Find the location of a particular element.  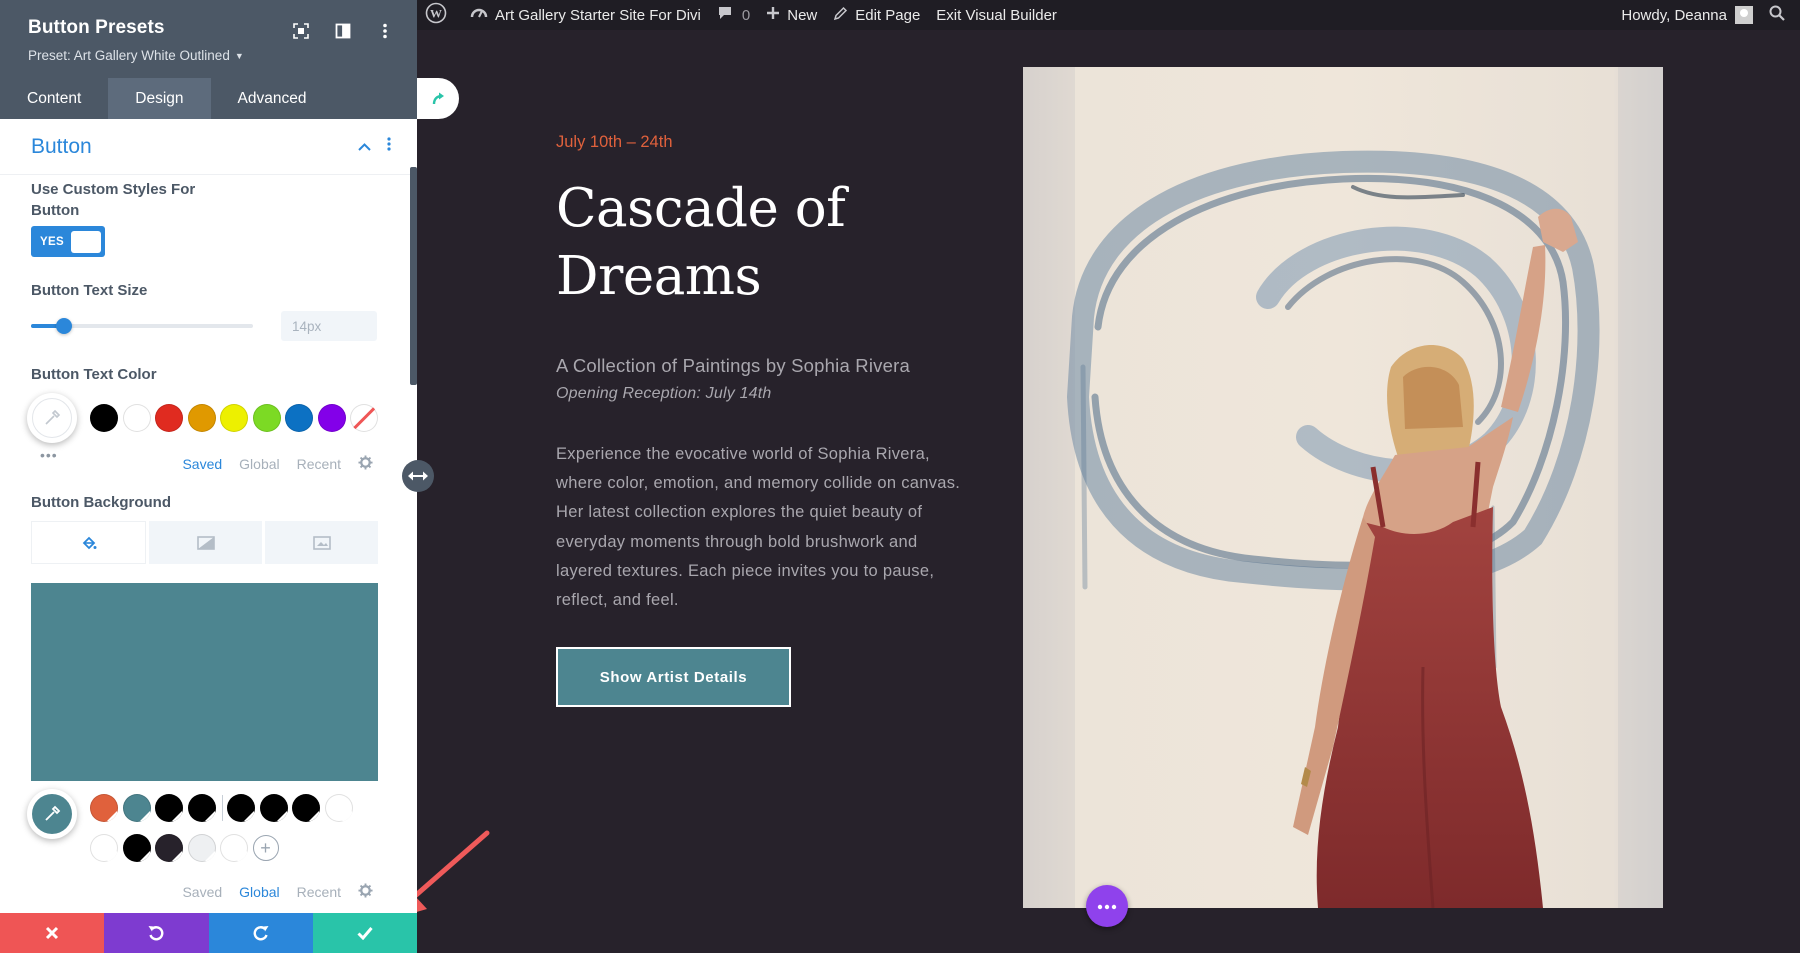

button-section-header: Button is located at coordinates (208, 147).